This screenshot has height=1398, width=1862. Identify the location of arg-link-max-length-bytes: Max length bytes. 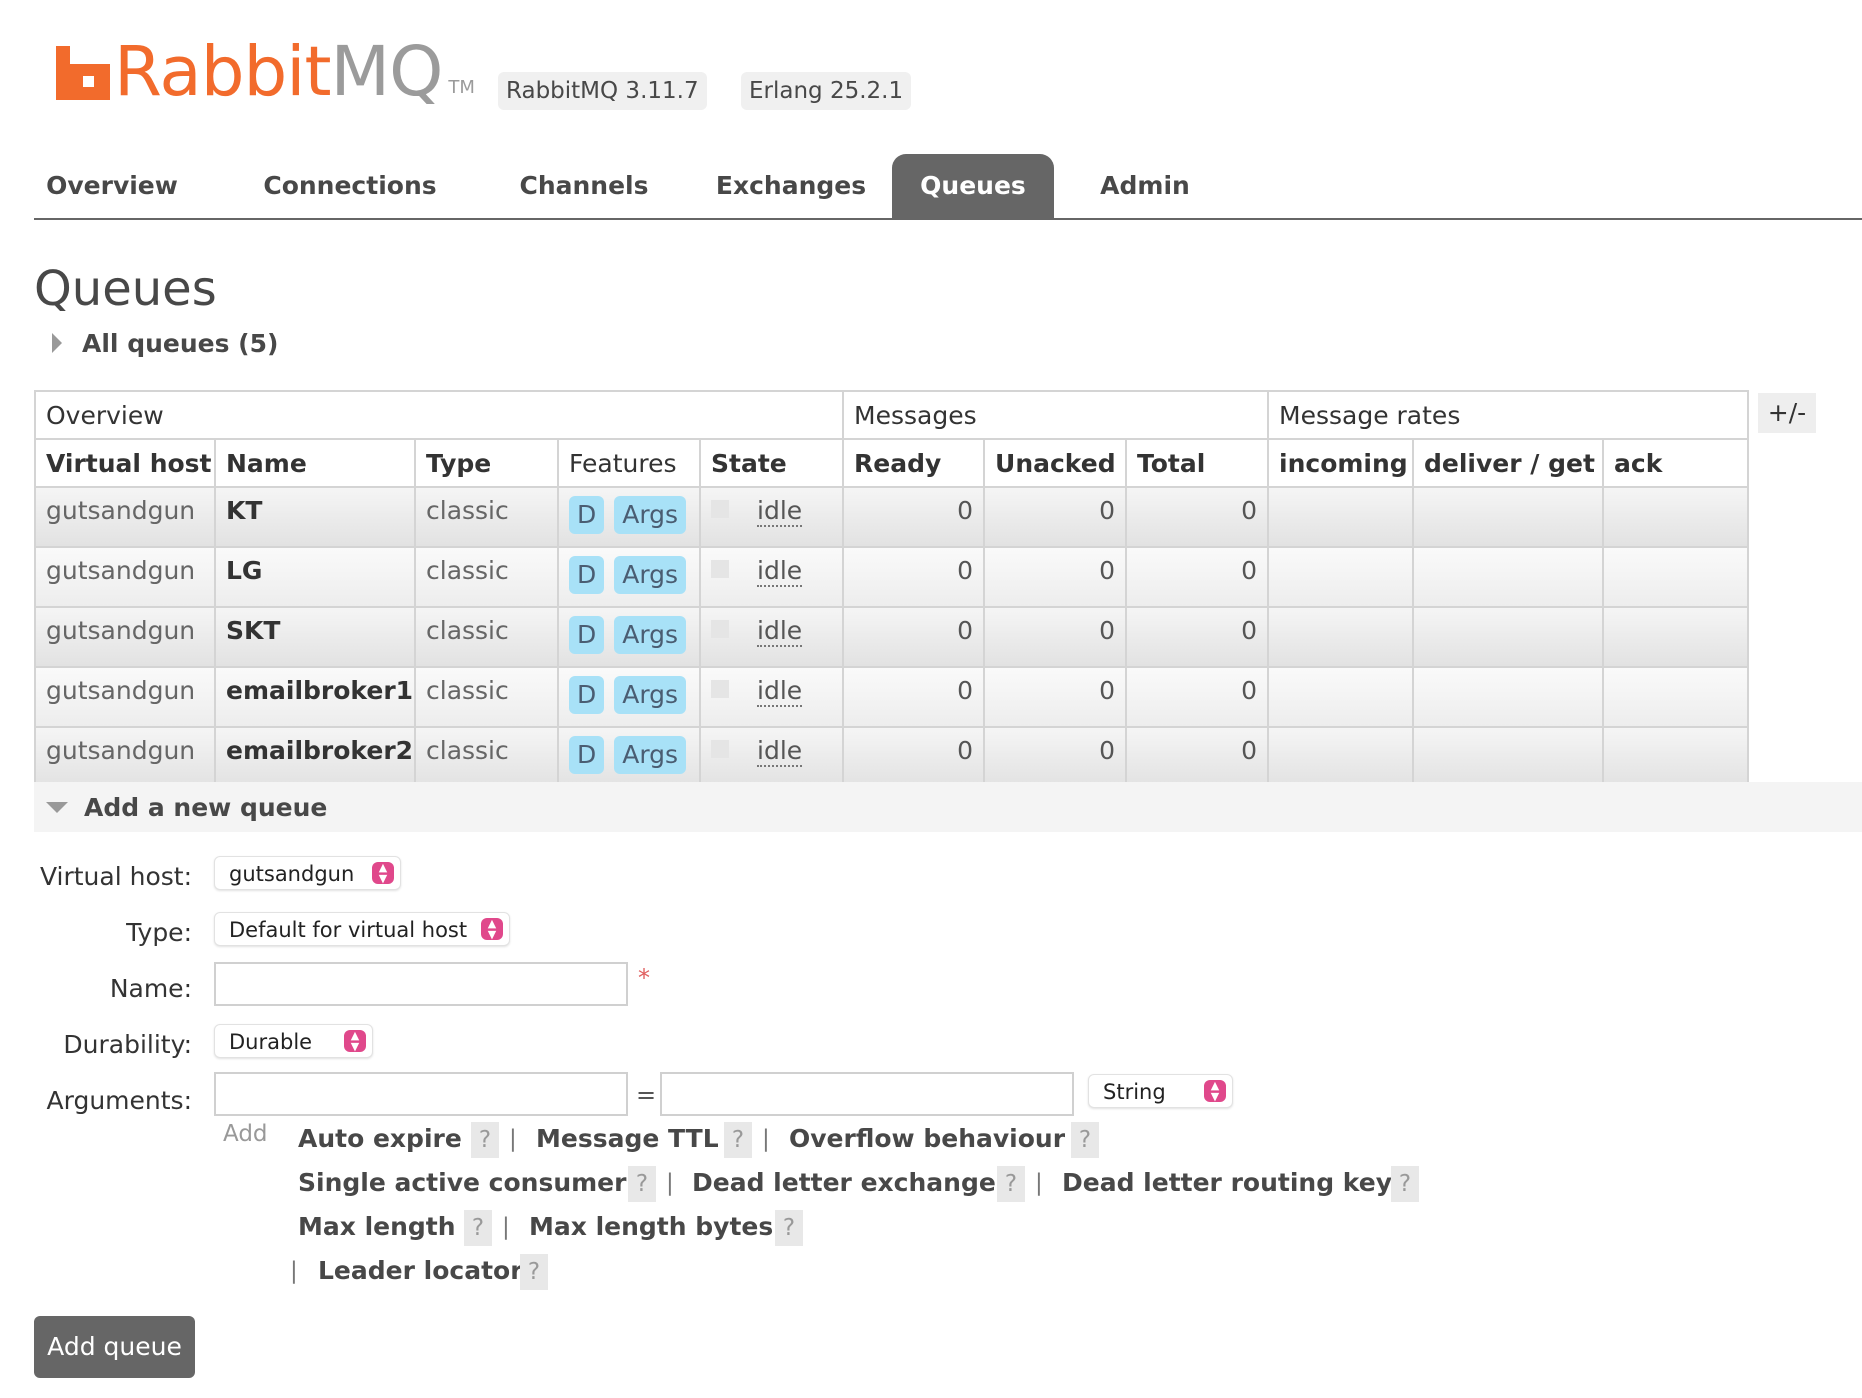
(651, 1226).